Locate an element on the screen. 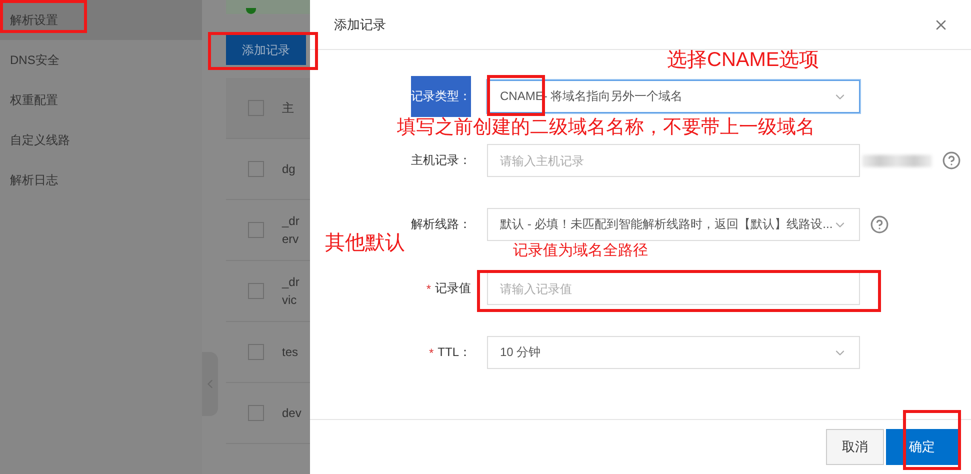 This screenshot has height=474, width=971. input-field: 请输入主机记录 is located at coordinates (673, 160).